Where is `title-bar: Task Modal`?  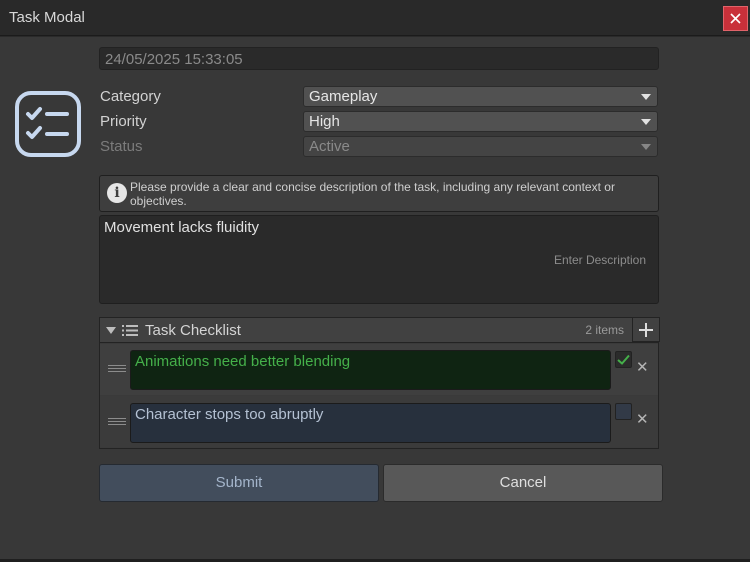 title-bar: Task Modal is located at coordinates (375, 18).